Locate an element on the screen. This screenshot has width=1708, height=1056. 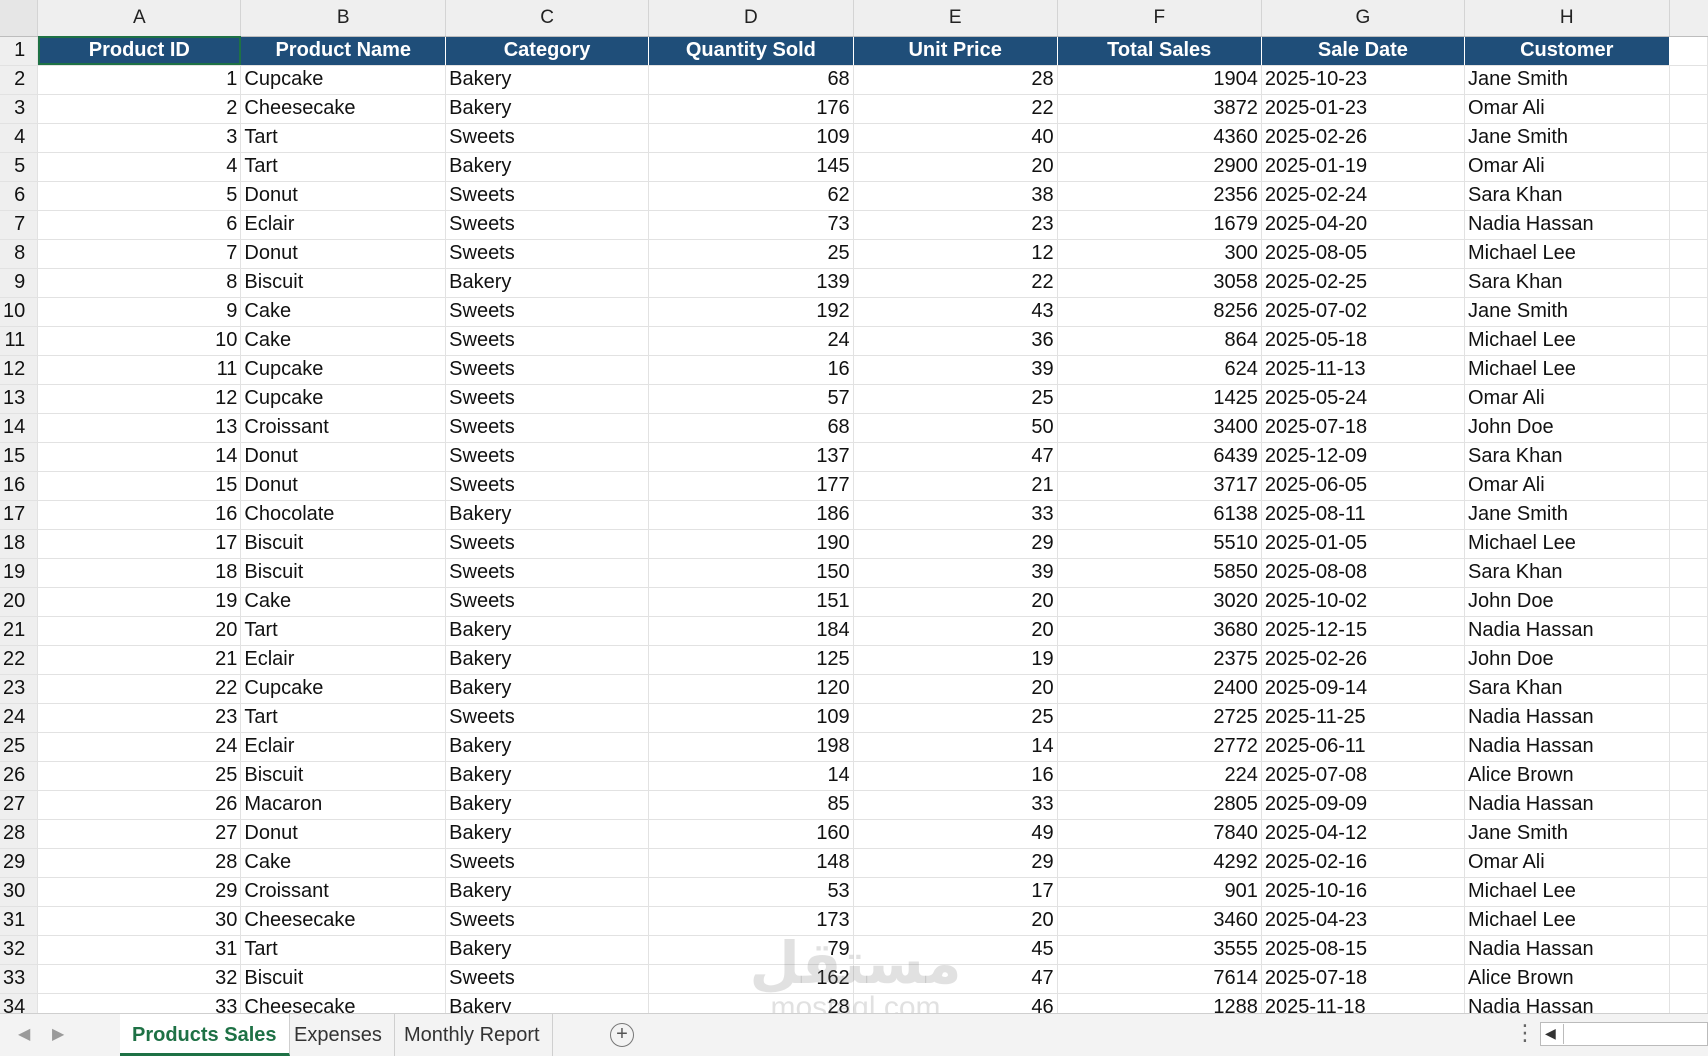
row-number: 32 is located at coordinates (19, 950).